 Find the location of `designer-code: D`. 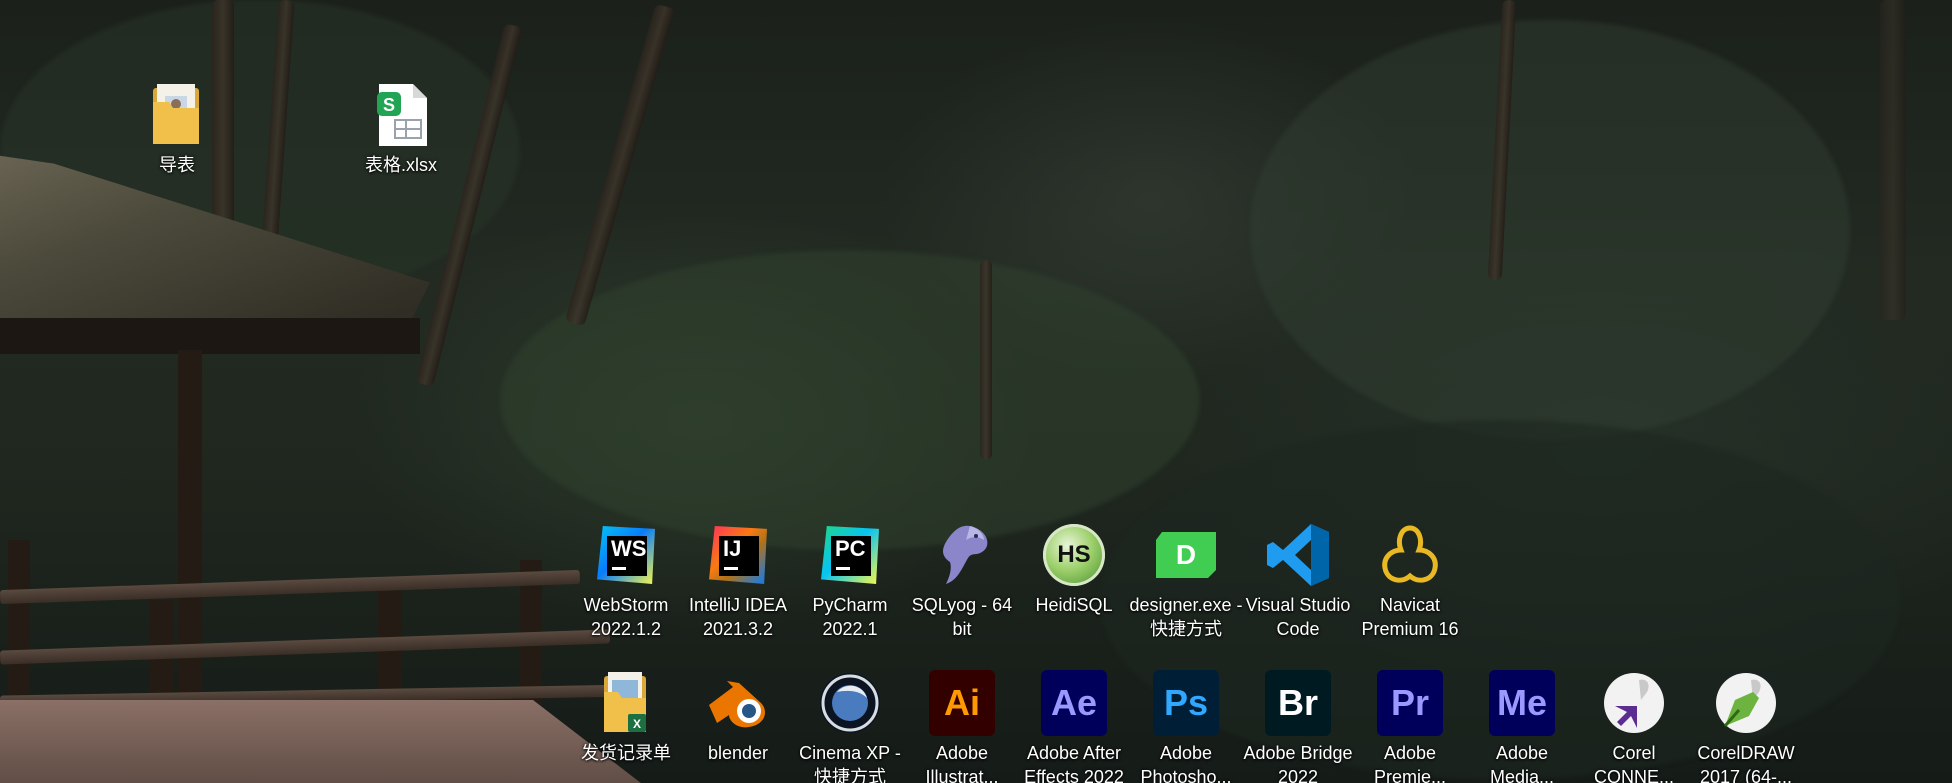

designer-code: D is located at coordinates (1186, 554).